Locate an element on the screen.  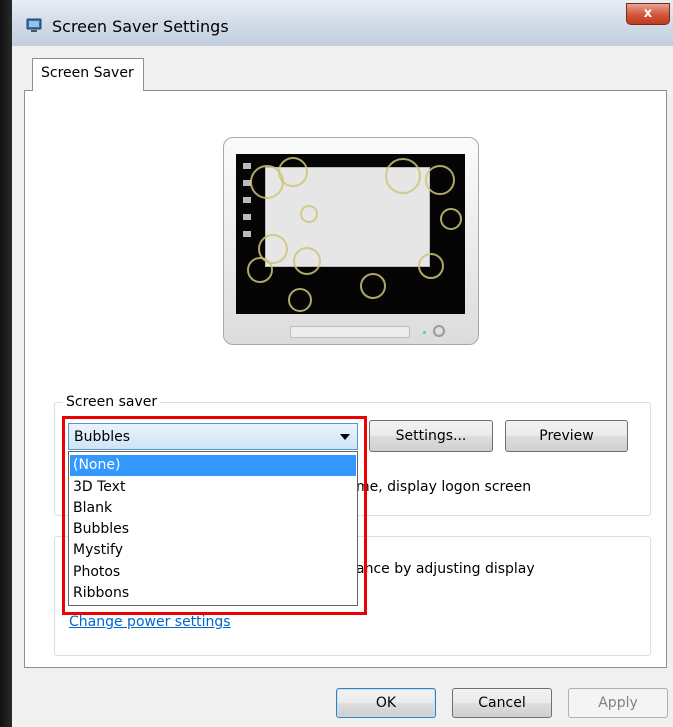
chevron-down-icon is located at coordinates (345, 437).